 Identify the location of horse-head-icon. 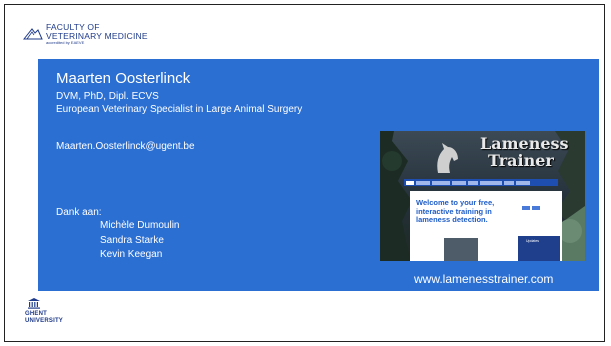
(447, 158).